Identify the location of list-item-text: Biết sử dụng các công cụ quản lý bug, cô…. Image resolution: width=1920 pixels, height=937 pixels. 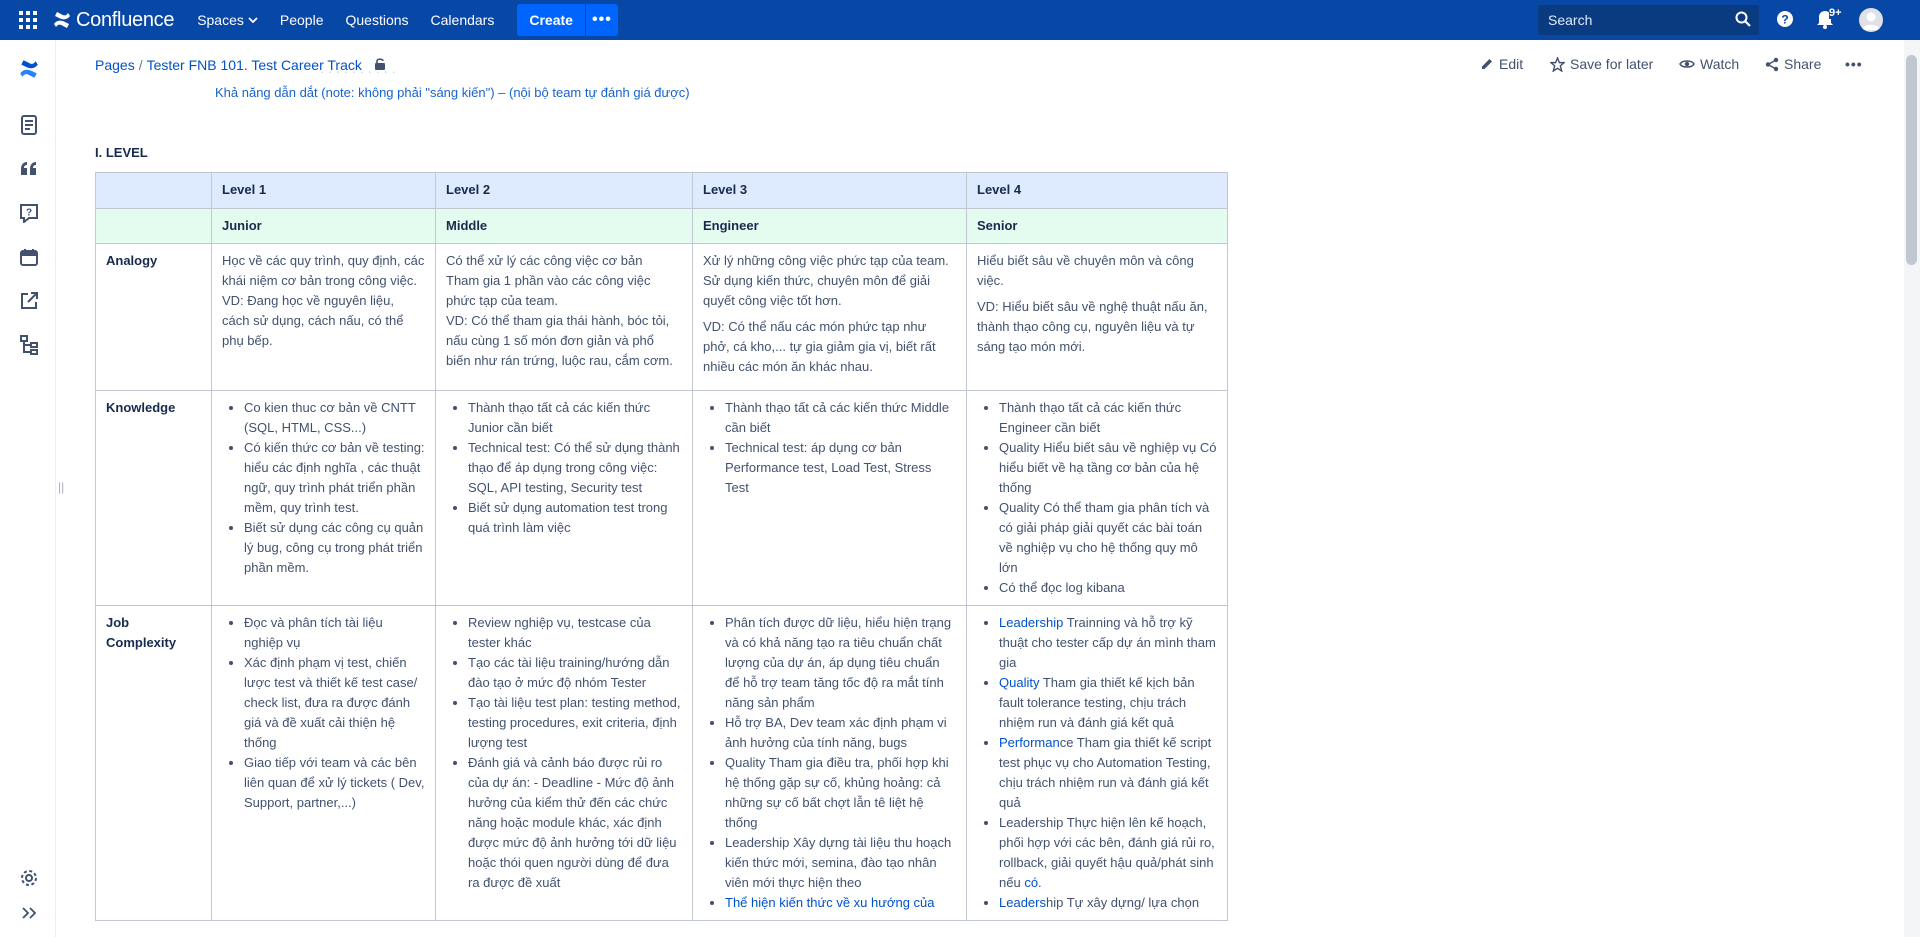
(334, 547).